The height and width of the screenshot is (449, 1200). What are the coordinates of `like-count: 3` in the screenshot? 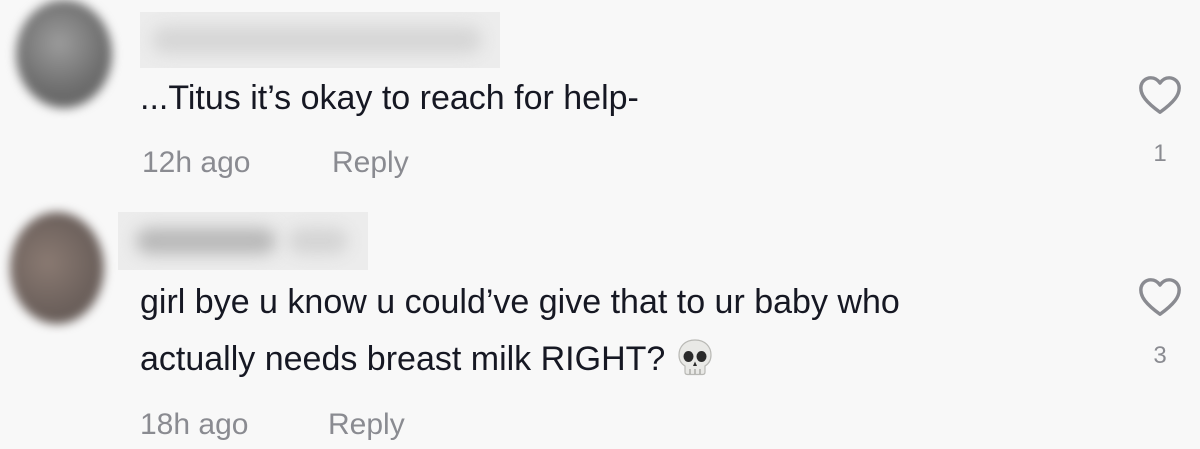 It's located at (1160, 355).